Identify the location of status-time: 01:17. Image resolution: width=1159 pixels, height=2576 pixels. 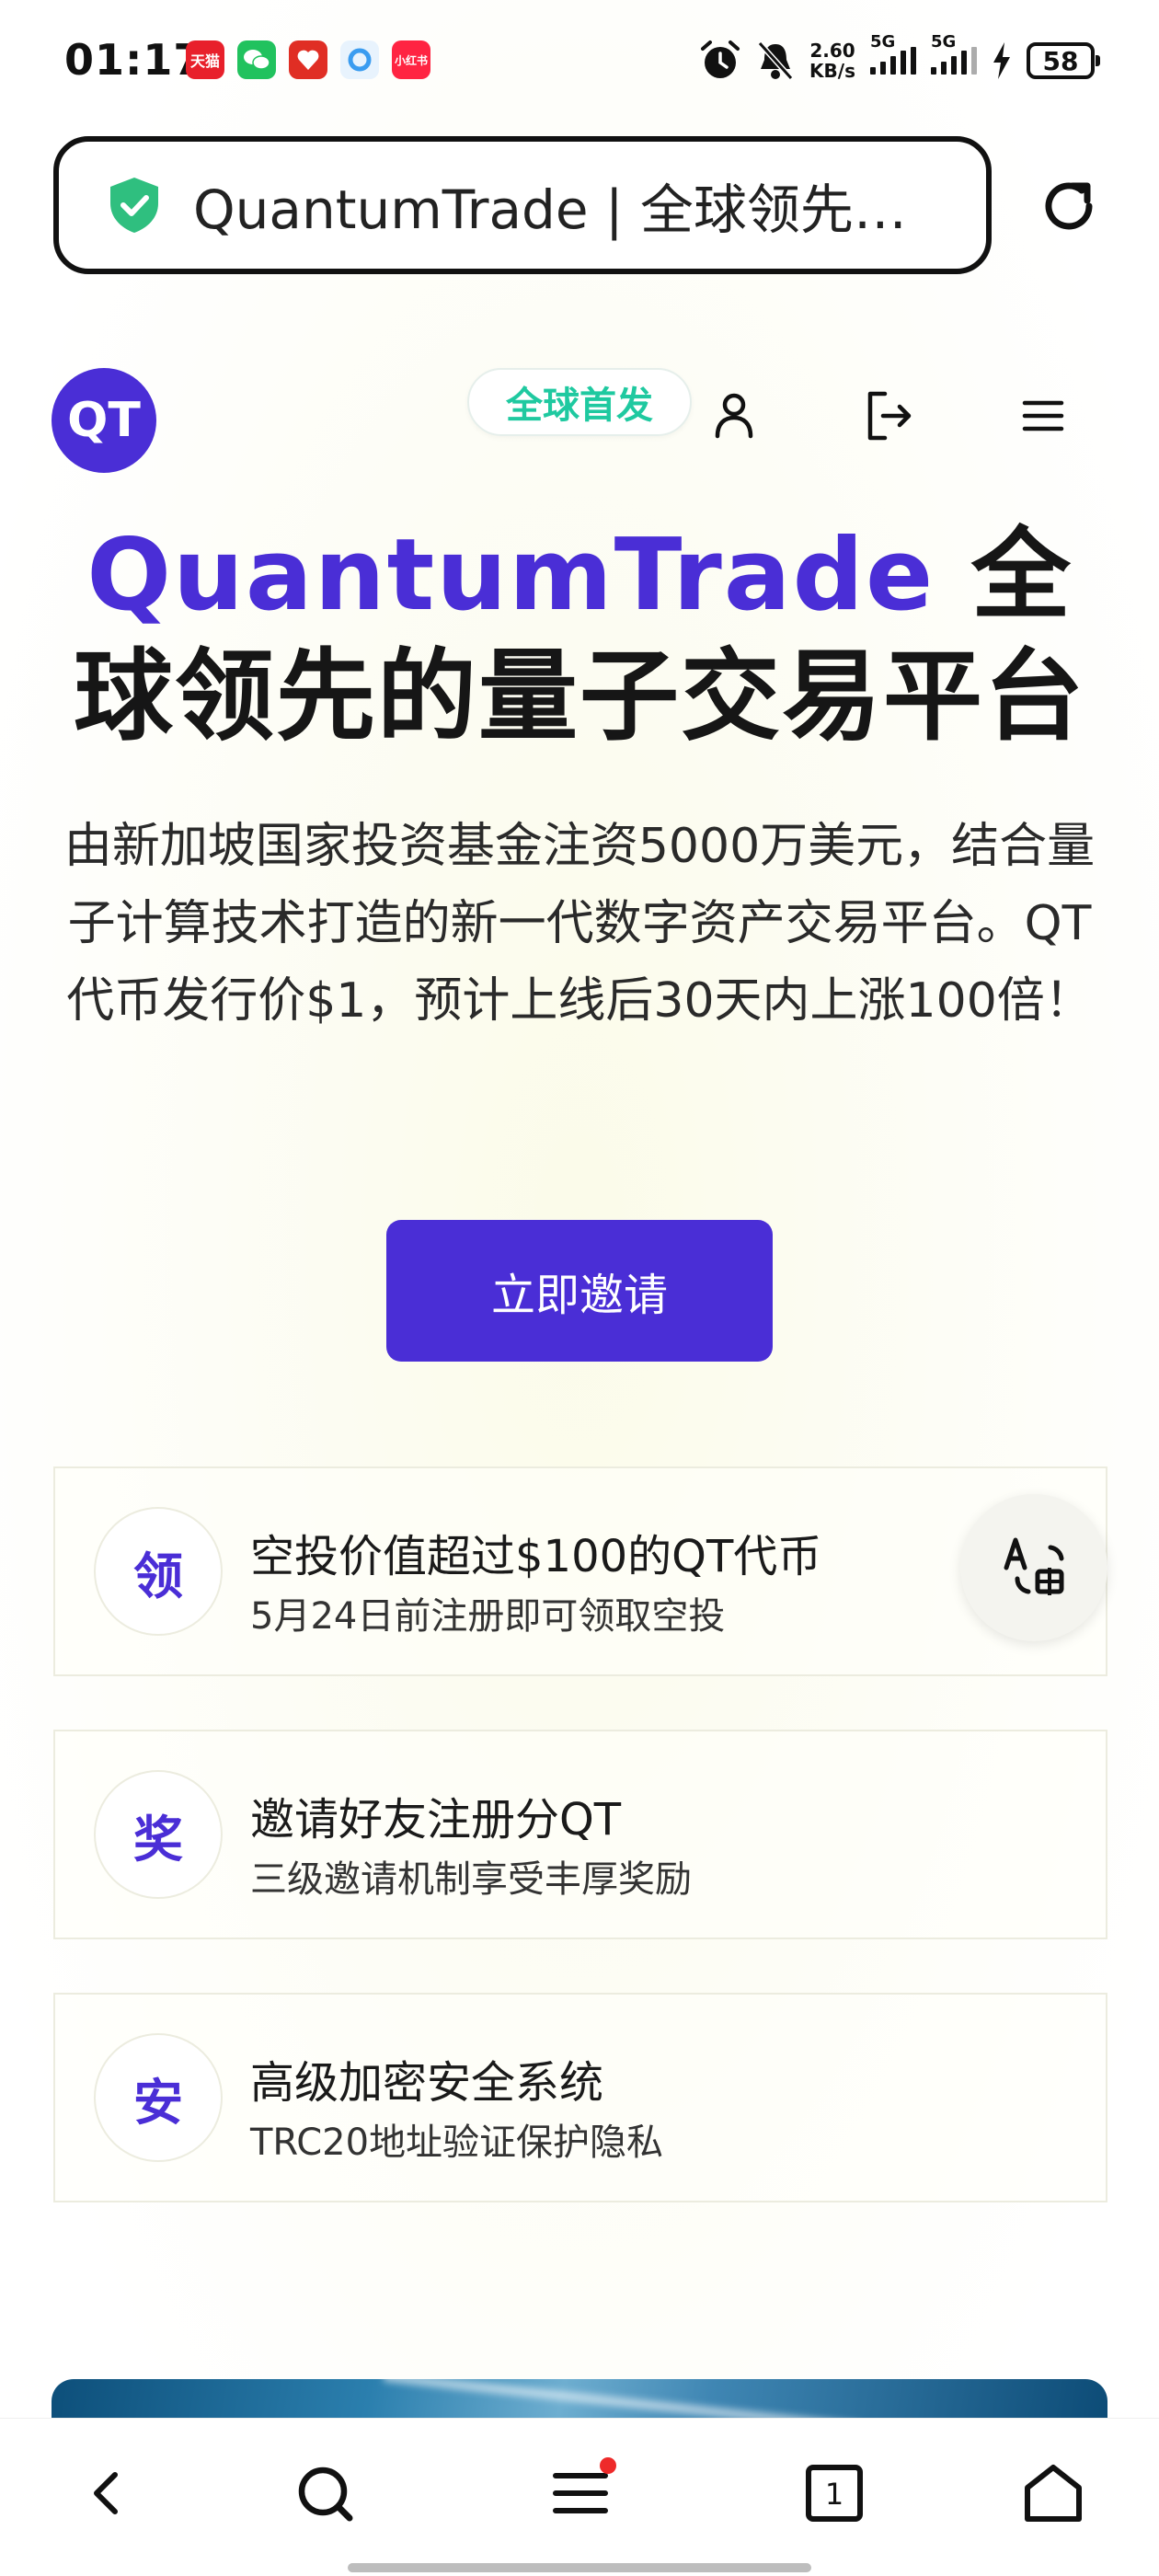
(134, 60).